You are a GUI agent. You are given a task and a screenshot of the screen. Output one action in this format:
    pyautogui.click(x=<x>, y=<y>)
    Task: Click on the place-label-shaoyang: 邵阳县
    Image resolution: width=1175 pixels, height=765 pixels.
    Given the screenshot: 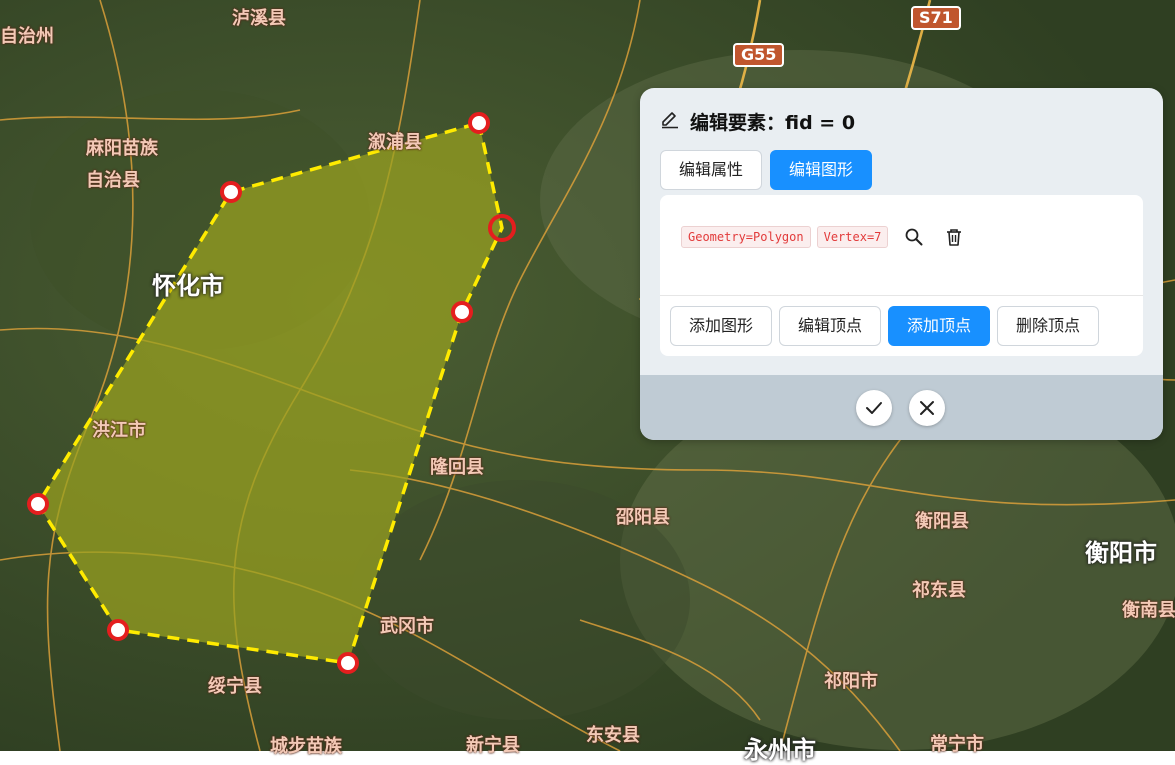 What is the action you would take?
    pyautogui.click(x=643, y=517)
    